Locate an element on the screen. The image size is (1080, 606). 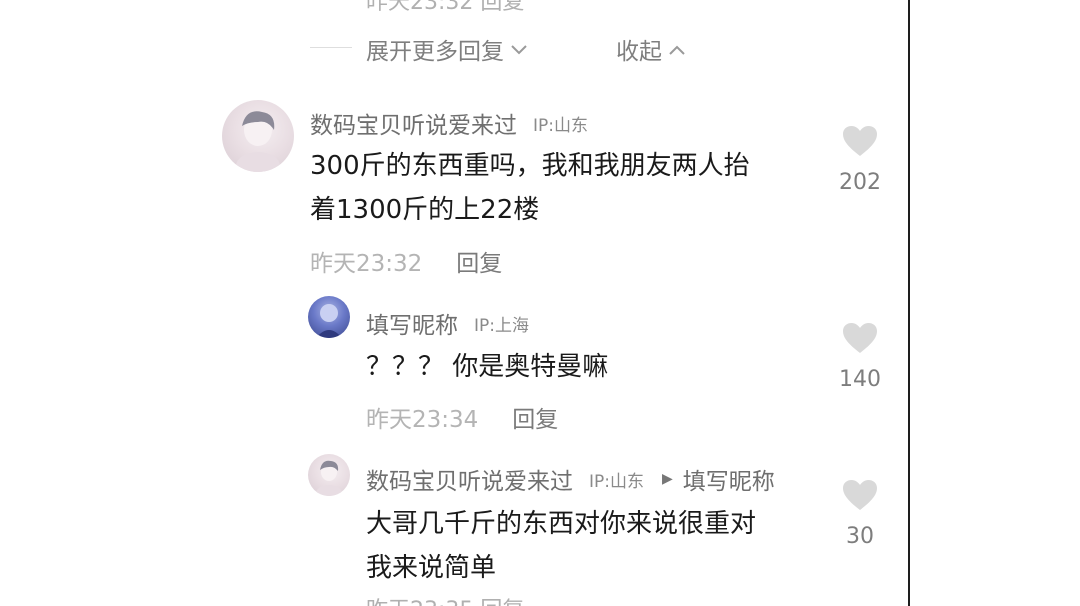
comment-timestamp: 昨天23:34 is located at coordinates (422, 420).